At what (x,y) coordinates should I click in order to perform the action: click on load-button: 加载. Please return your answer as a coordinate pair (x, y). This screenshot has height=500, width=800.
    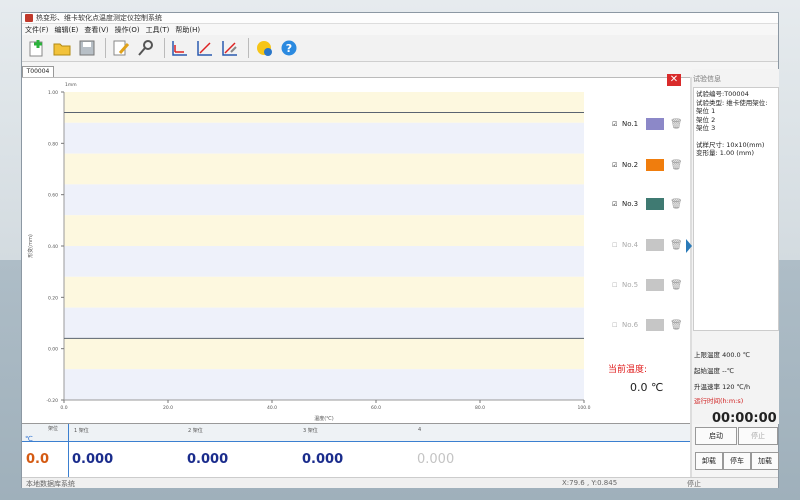
    Looking at the image, I should click on (765, 461).